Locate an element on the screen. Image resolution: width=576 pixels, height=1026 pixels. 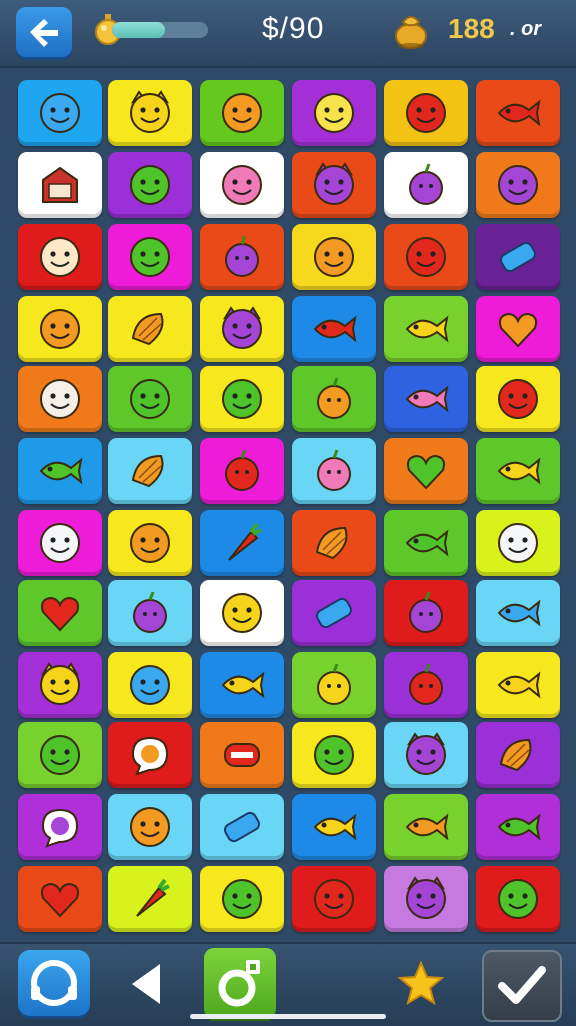
home-indicator is located at coordinates (288, 1016).